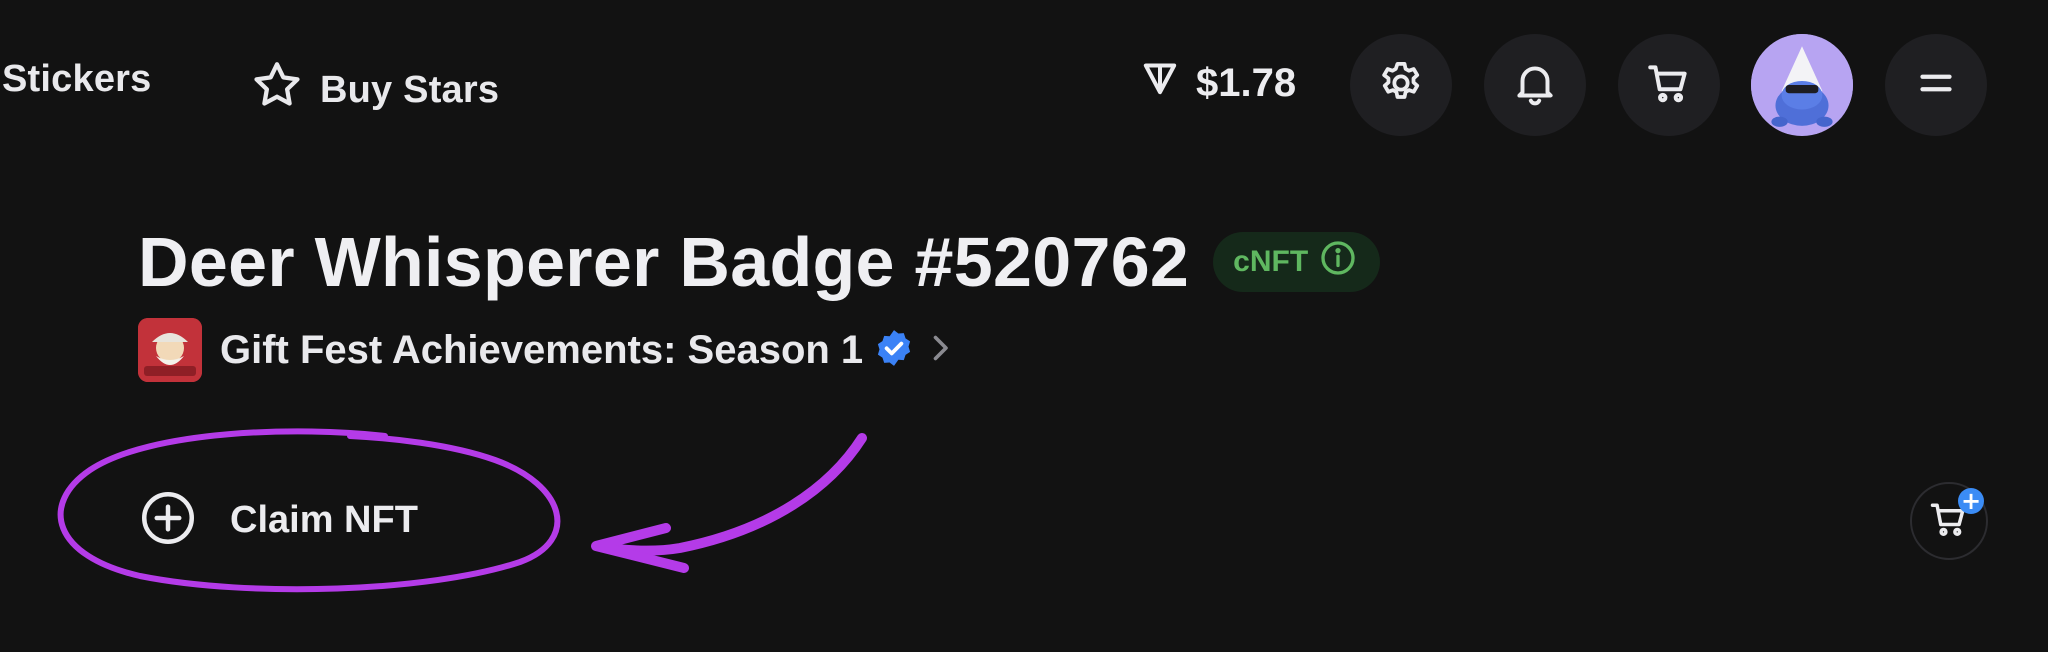 Image resolution: width=2048 pixels, height=652 pixels. I want to click on nav-buy-stars-link: Buy Stars, so click(374, 90).